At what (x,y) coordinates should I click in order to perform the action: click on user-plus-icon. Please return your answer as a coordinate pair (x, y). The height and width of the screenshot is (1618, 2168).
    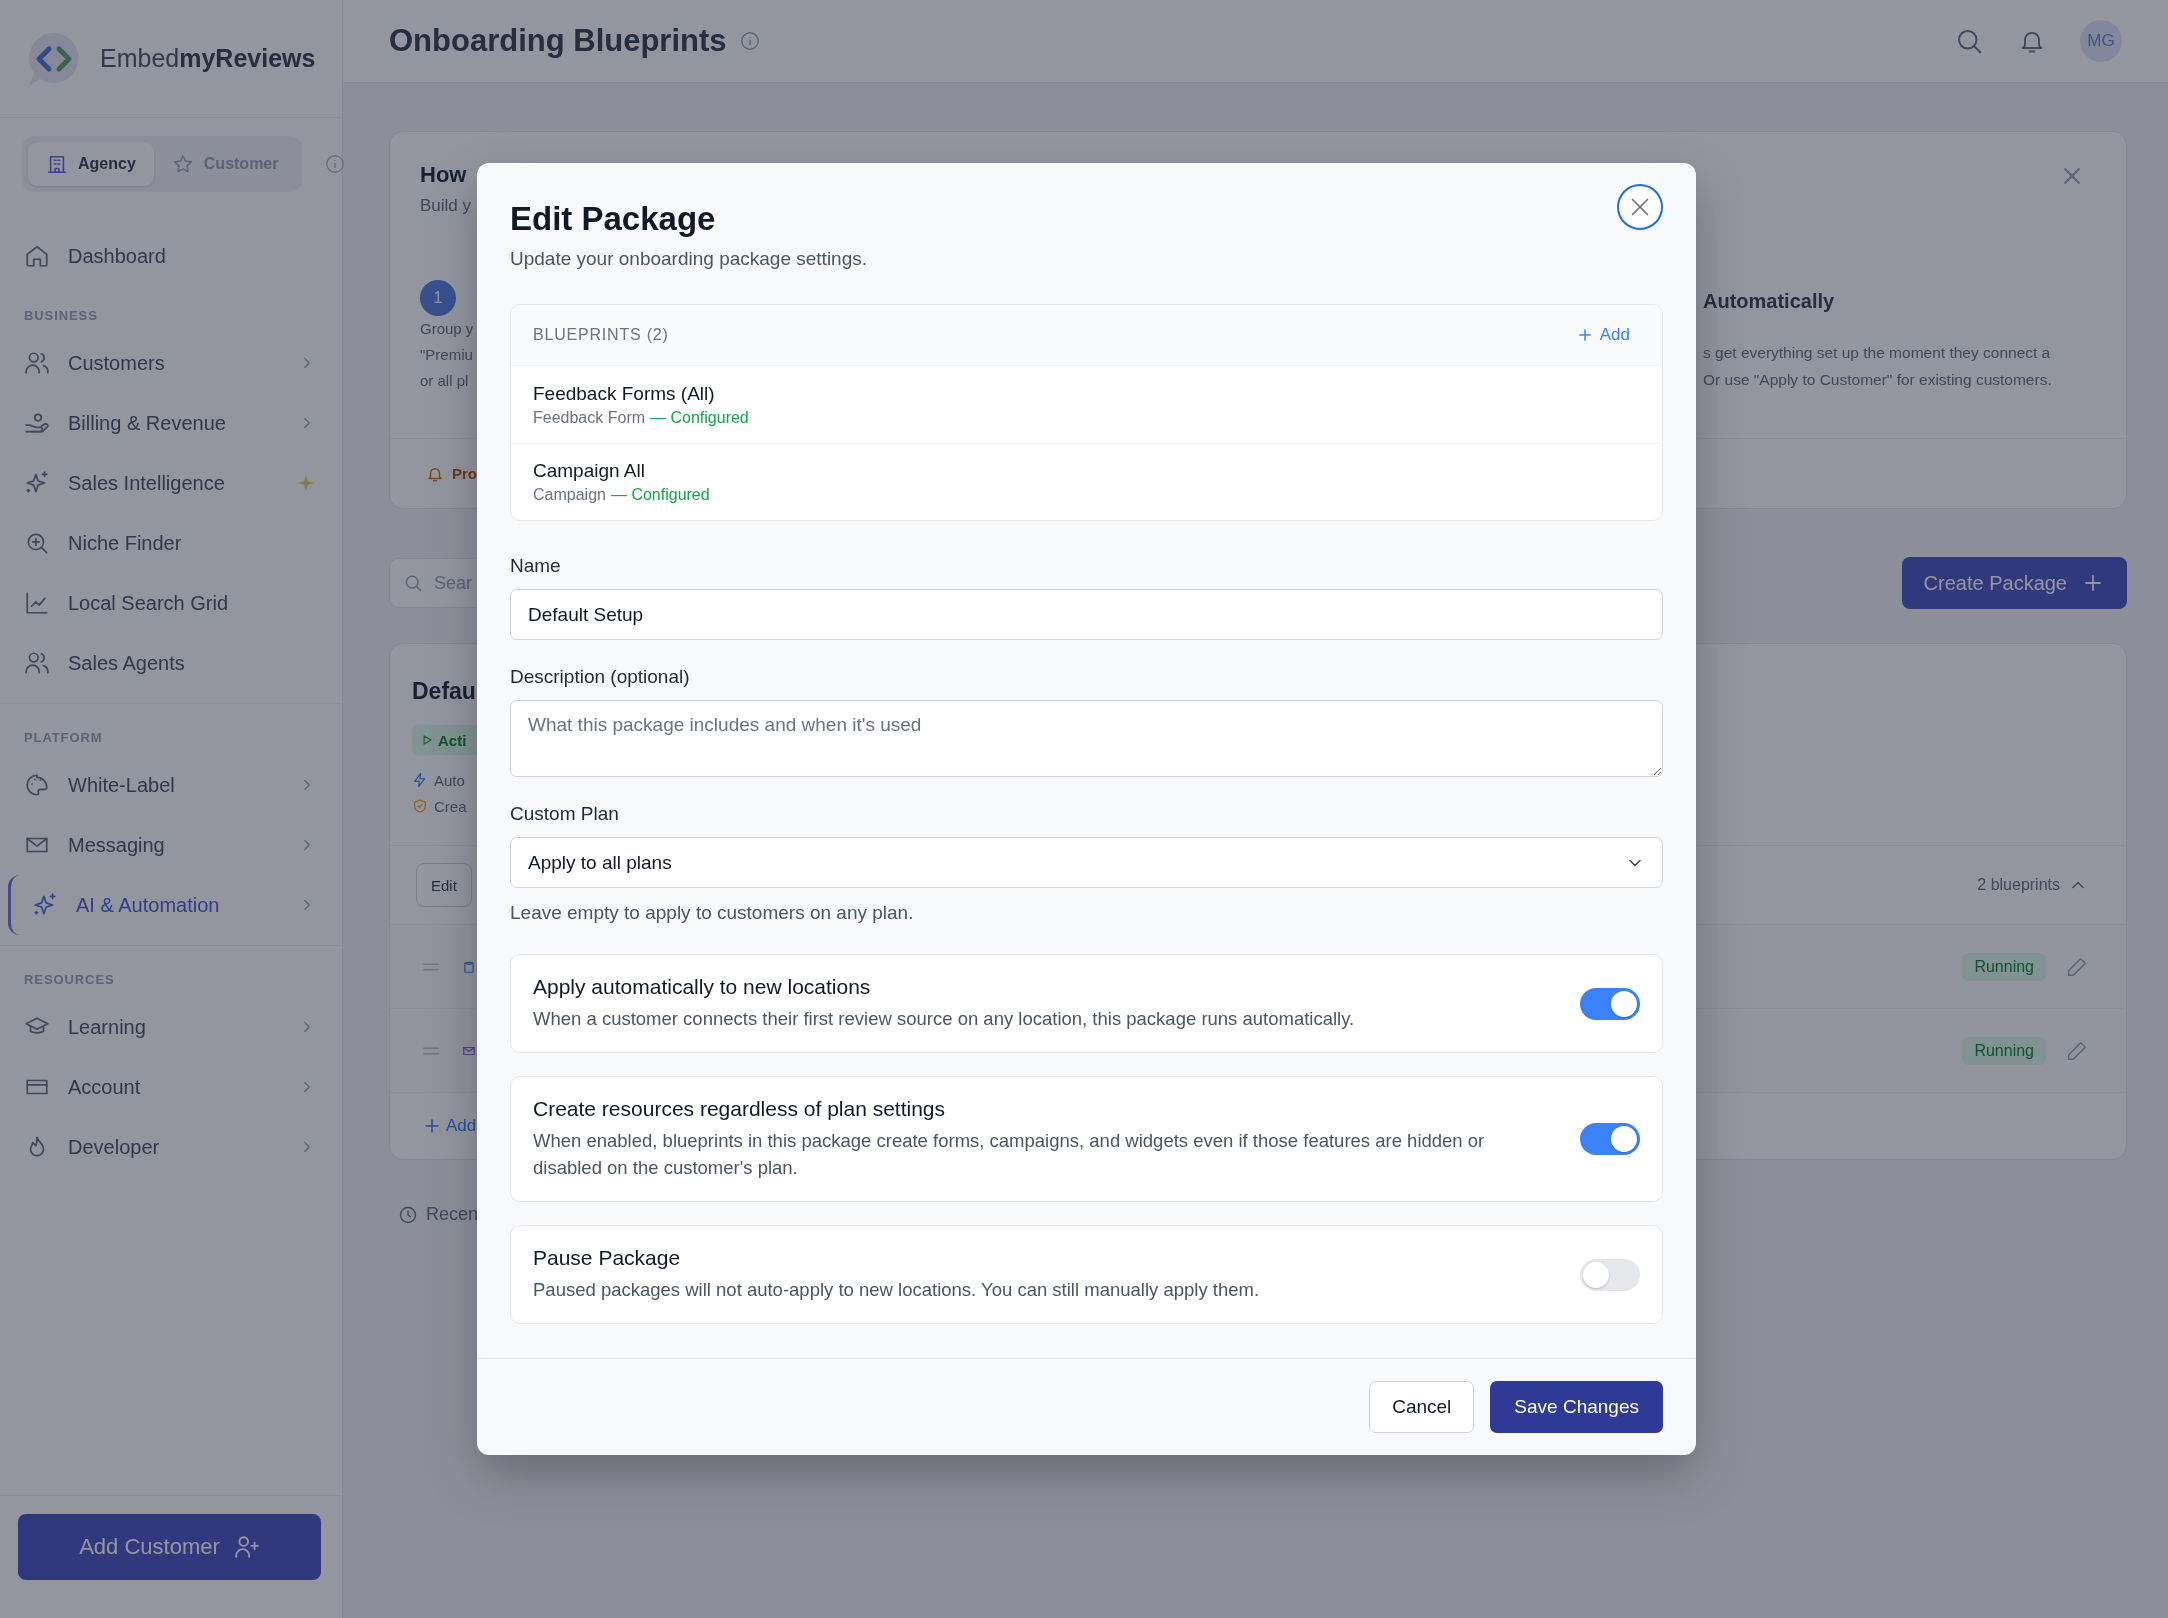
    Looking at the image, I should click on (246, 1547).